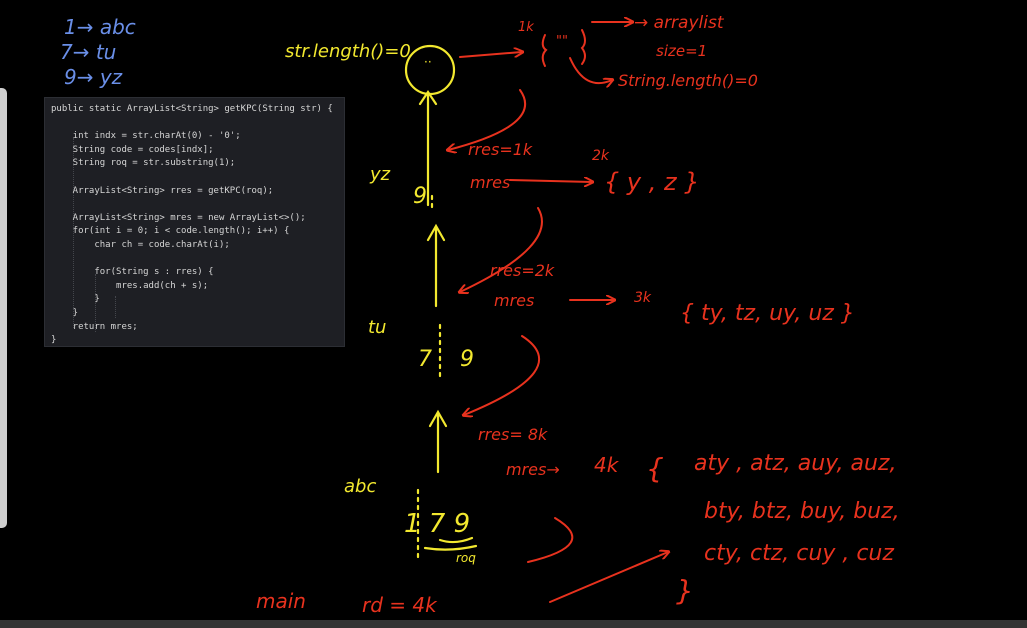  I want to click on rres-2k: rres=2k, so click(522, 270).